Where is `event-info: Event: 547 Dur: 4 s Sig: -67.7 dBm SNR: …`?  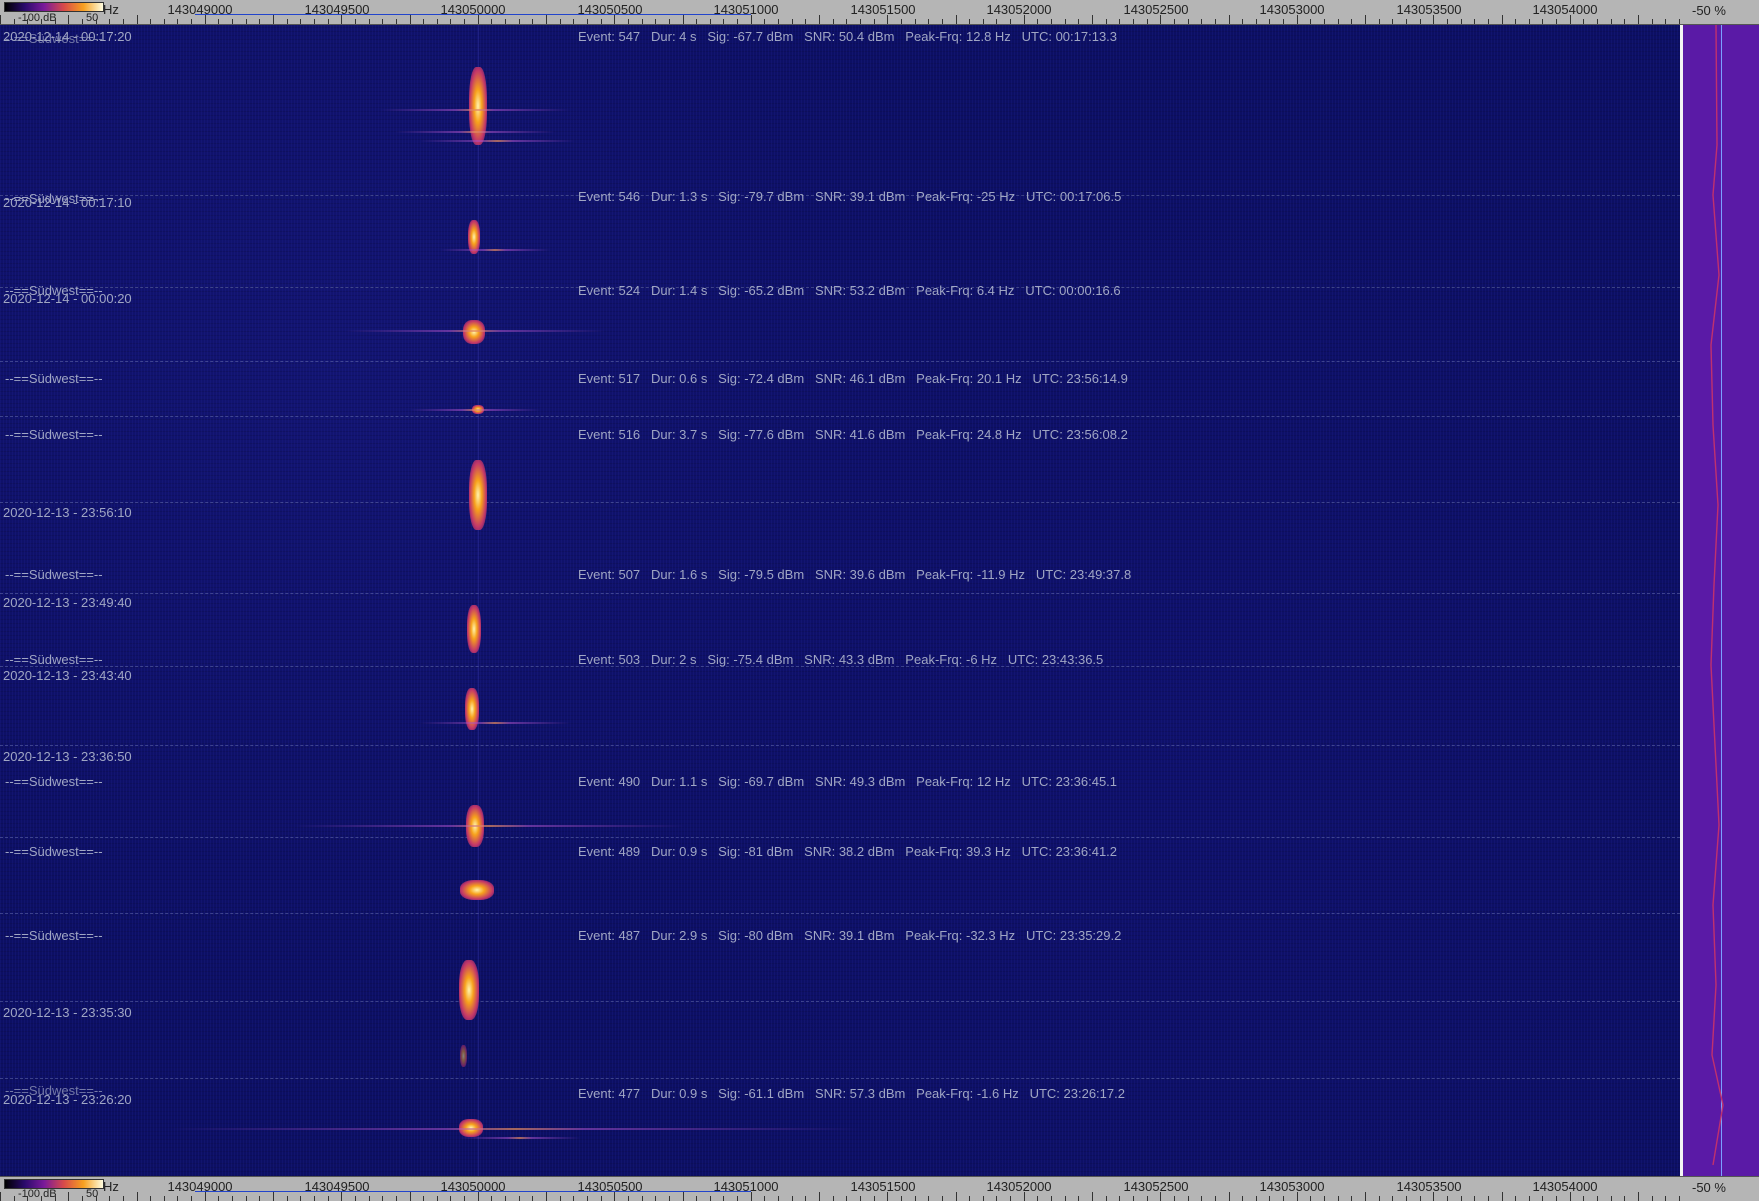
event-info: Event: 547 Dur: 4 s Sig: -67.7 dBm SNR: … is located at coordinates (847, 36).